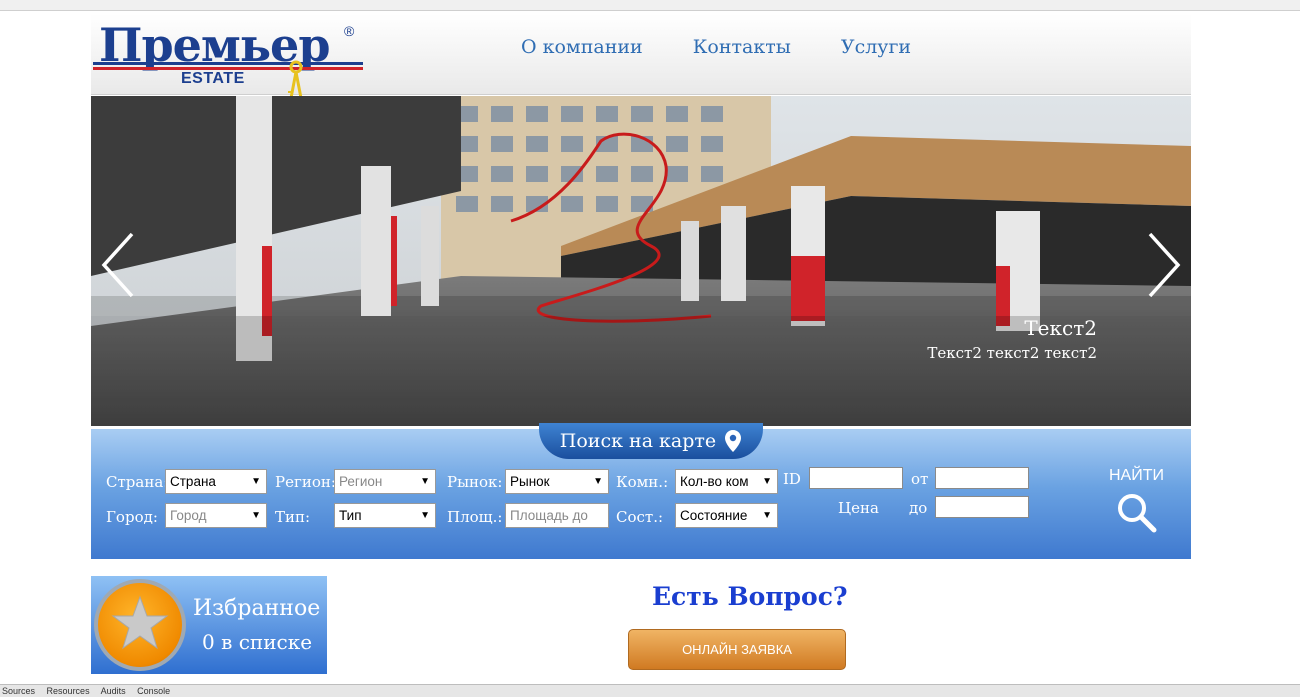 Image resolution: width=1300 pixels, height=697 pixels. I want to click on country-select: Страна ▼, so click(216, 481).